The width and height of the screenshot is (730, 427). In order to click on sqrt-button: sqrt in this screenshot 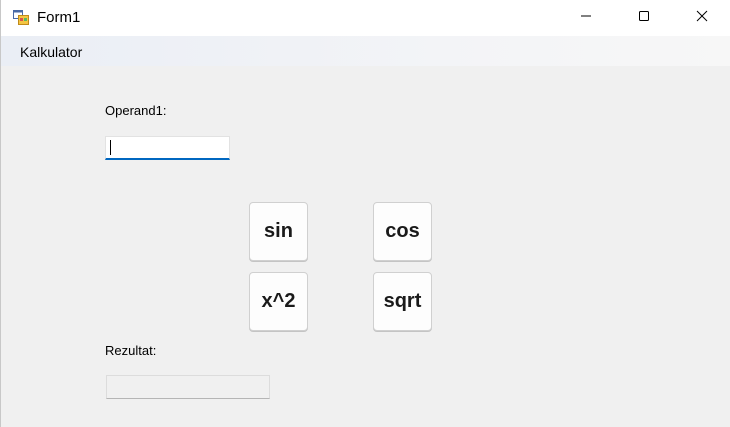, I will do `click(402, 301)`.